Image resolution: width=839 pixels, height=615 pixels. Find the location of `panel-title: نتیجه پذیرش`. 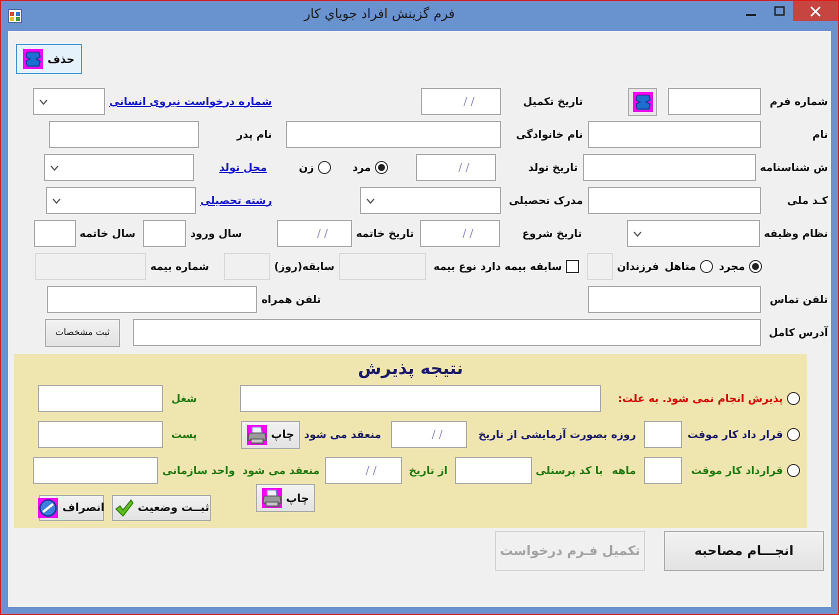

panel-title: نتیجه پذیرش is located at coordinates (411, 369).